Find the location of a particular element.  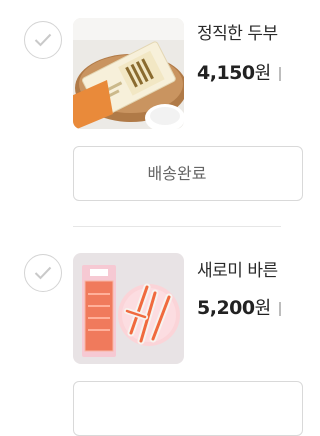

tofu-package-photo is located at coordinates (128, 73).